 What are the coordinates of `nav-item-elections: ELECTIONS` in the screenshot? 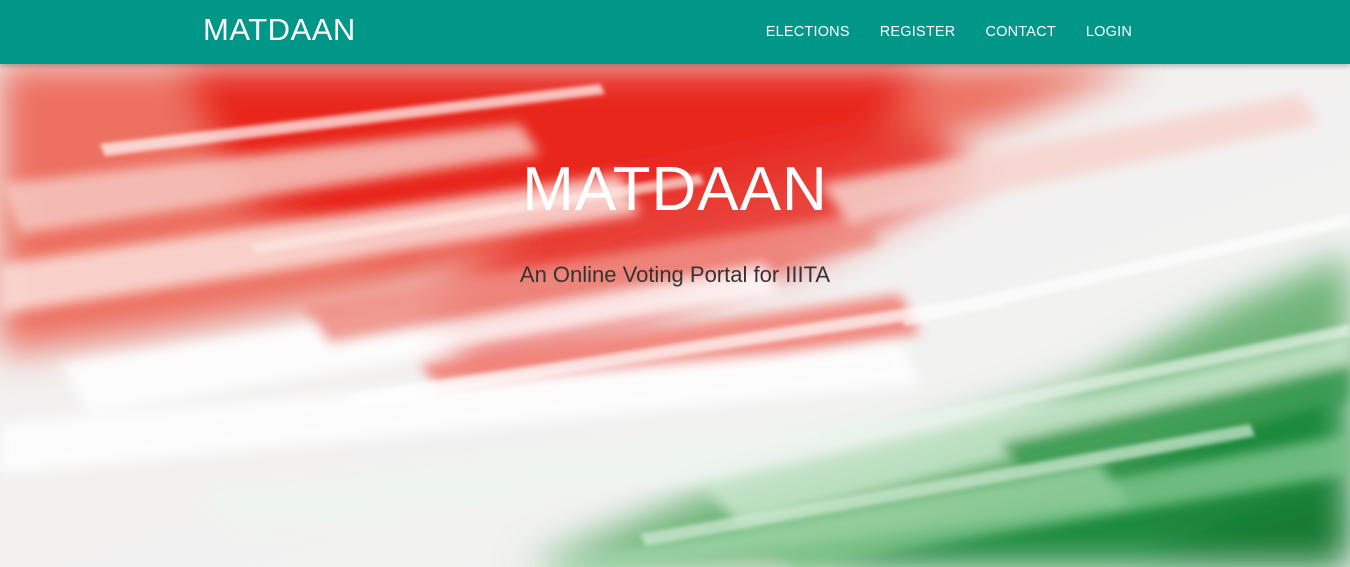 It's located at (808, 32).